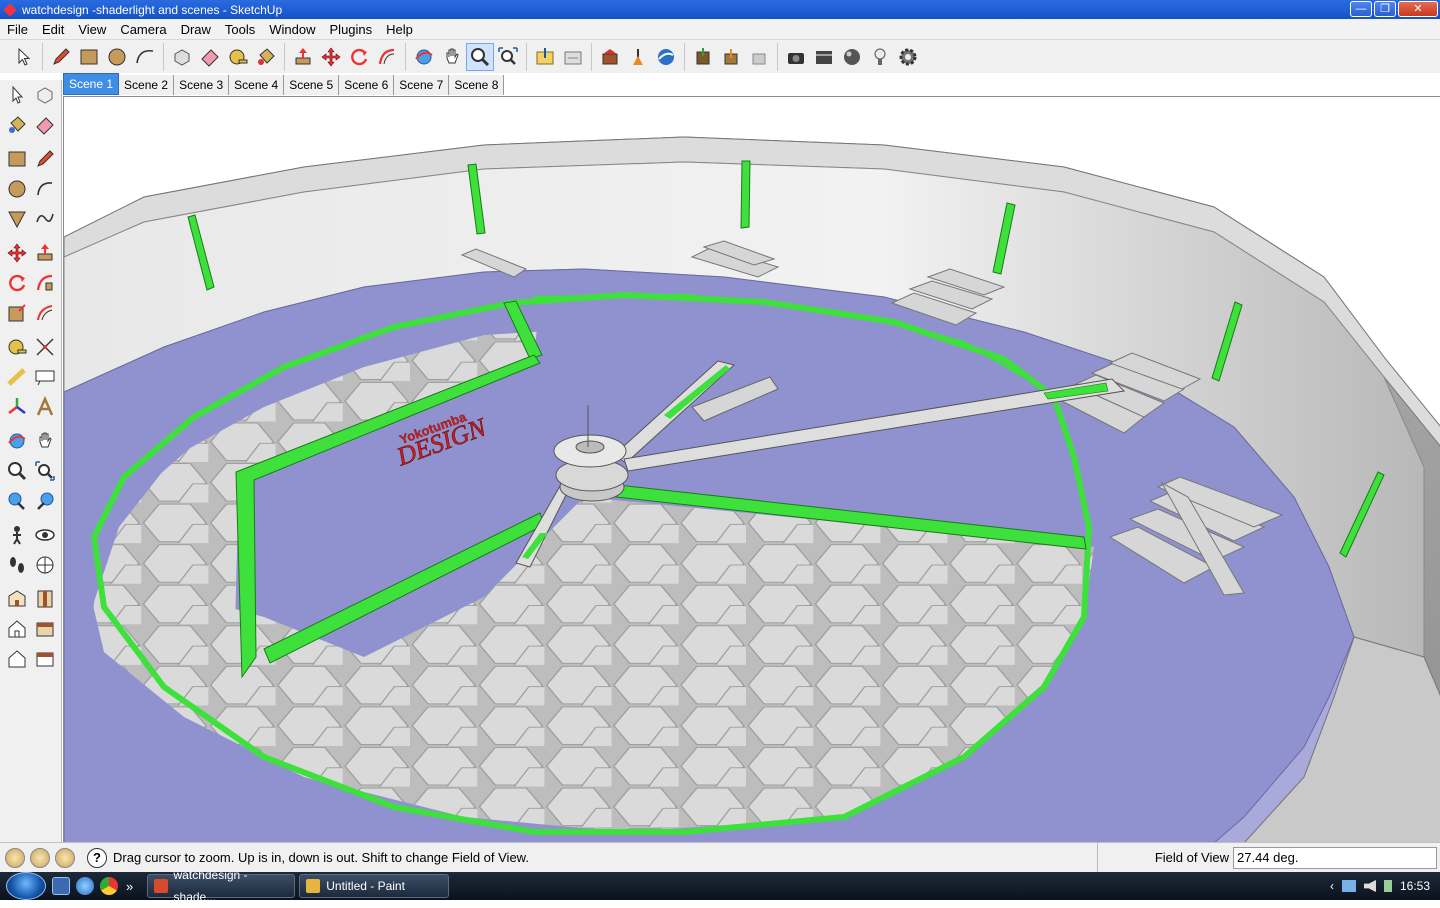 The image size is (1440, 908). I want to click on scene-tab-7: Scene 7, so click(422, 85).